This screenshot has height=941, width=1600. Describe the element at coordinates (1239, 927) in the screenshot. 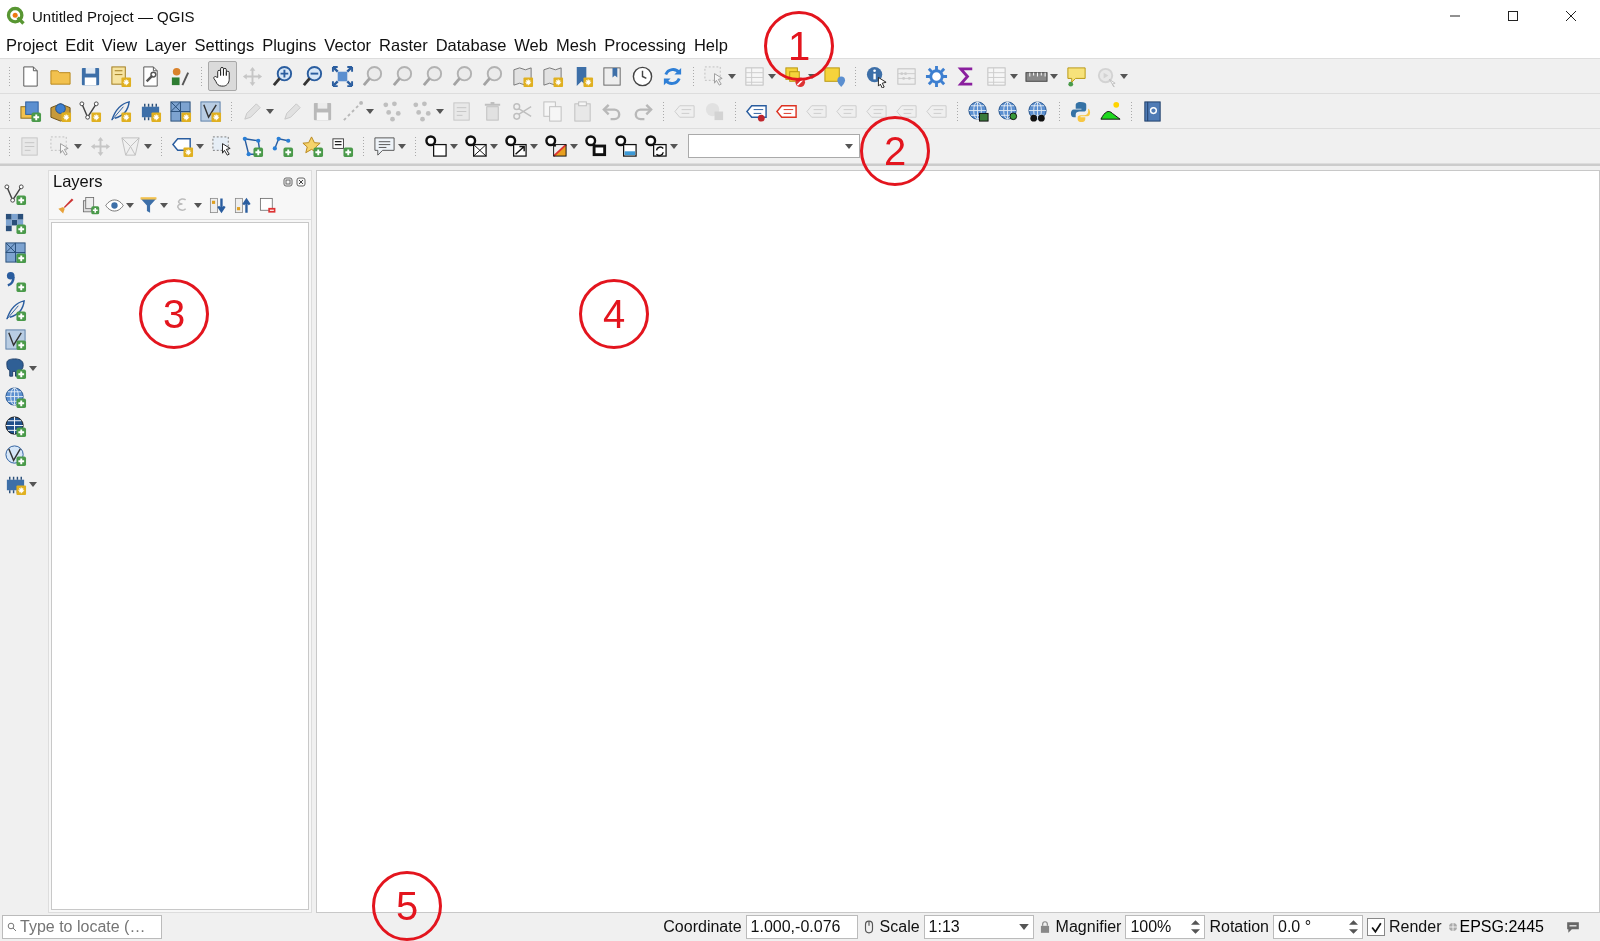

I see `rotation-label: Rotation` at that location.